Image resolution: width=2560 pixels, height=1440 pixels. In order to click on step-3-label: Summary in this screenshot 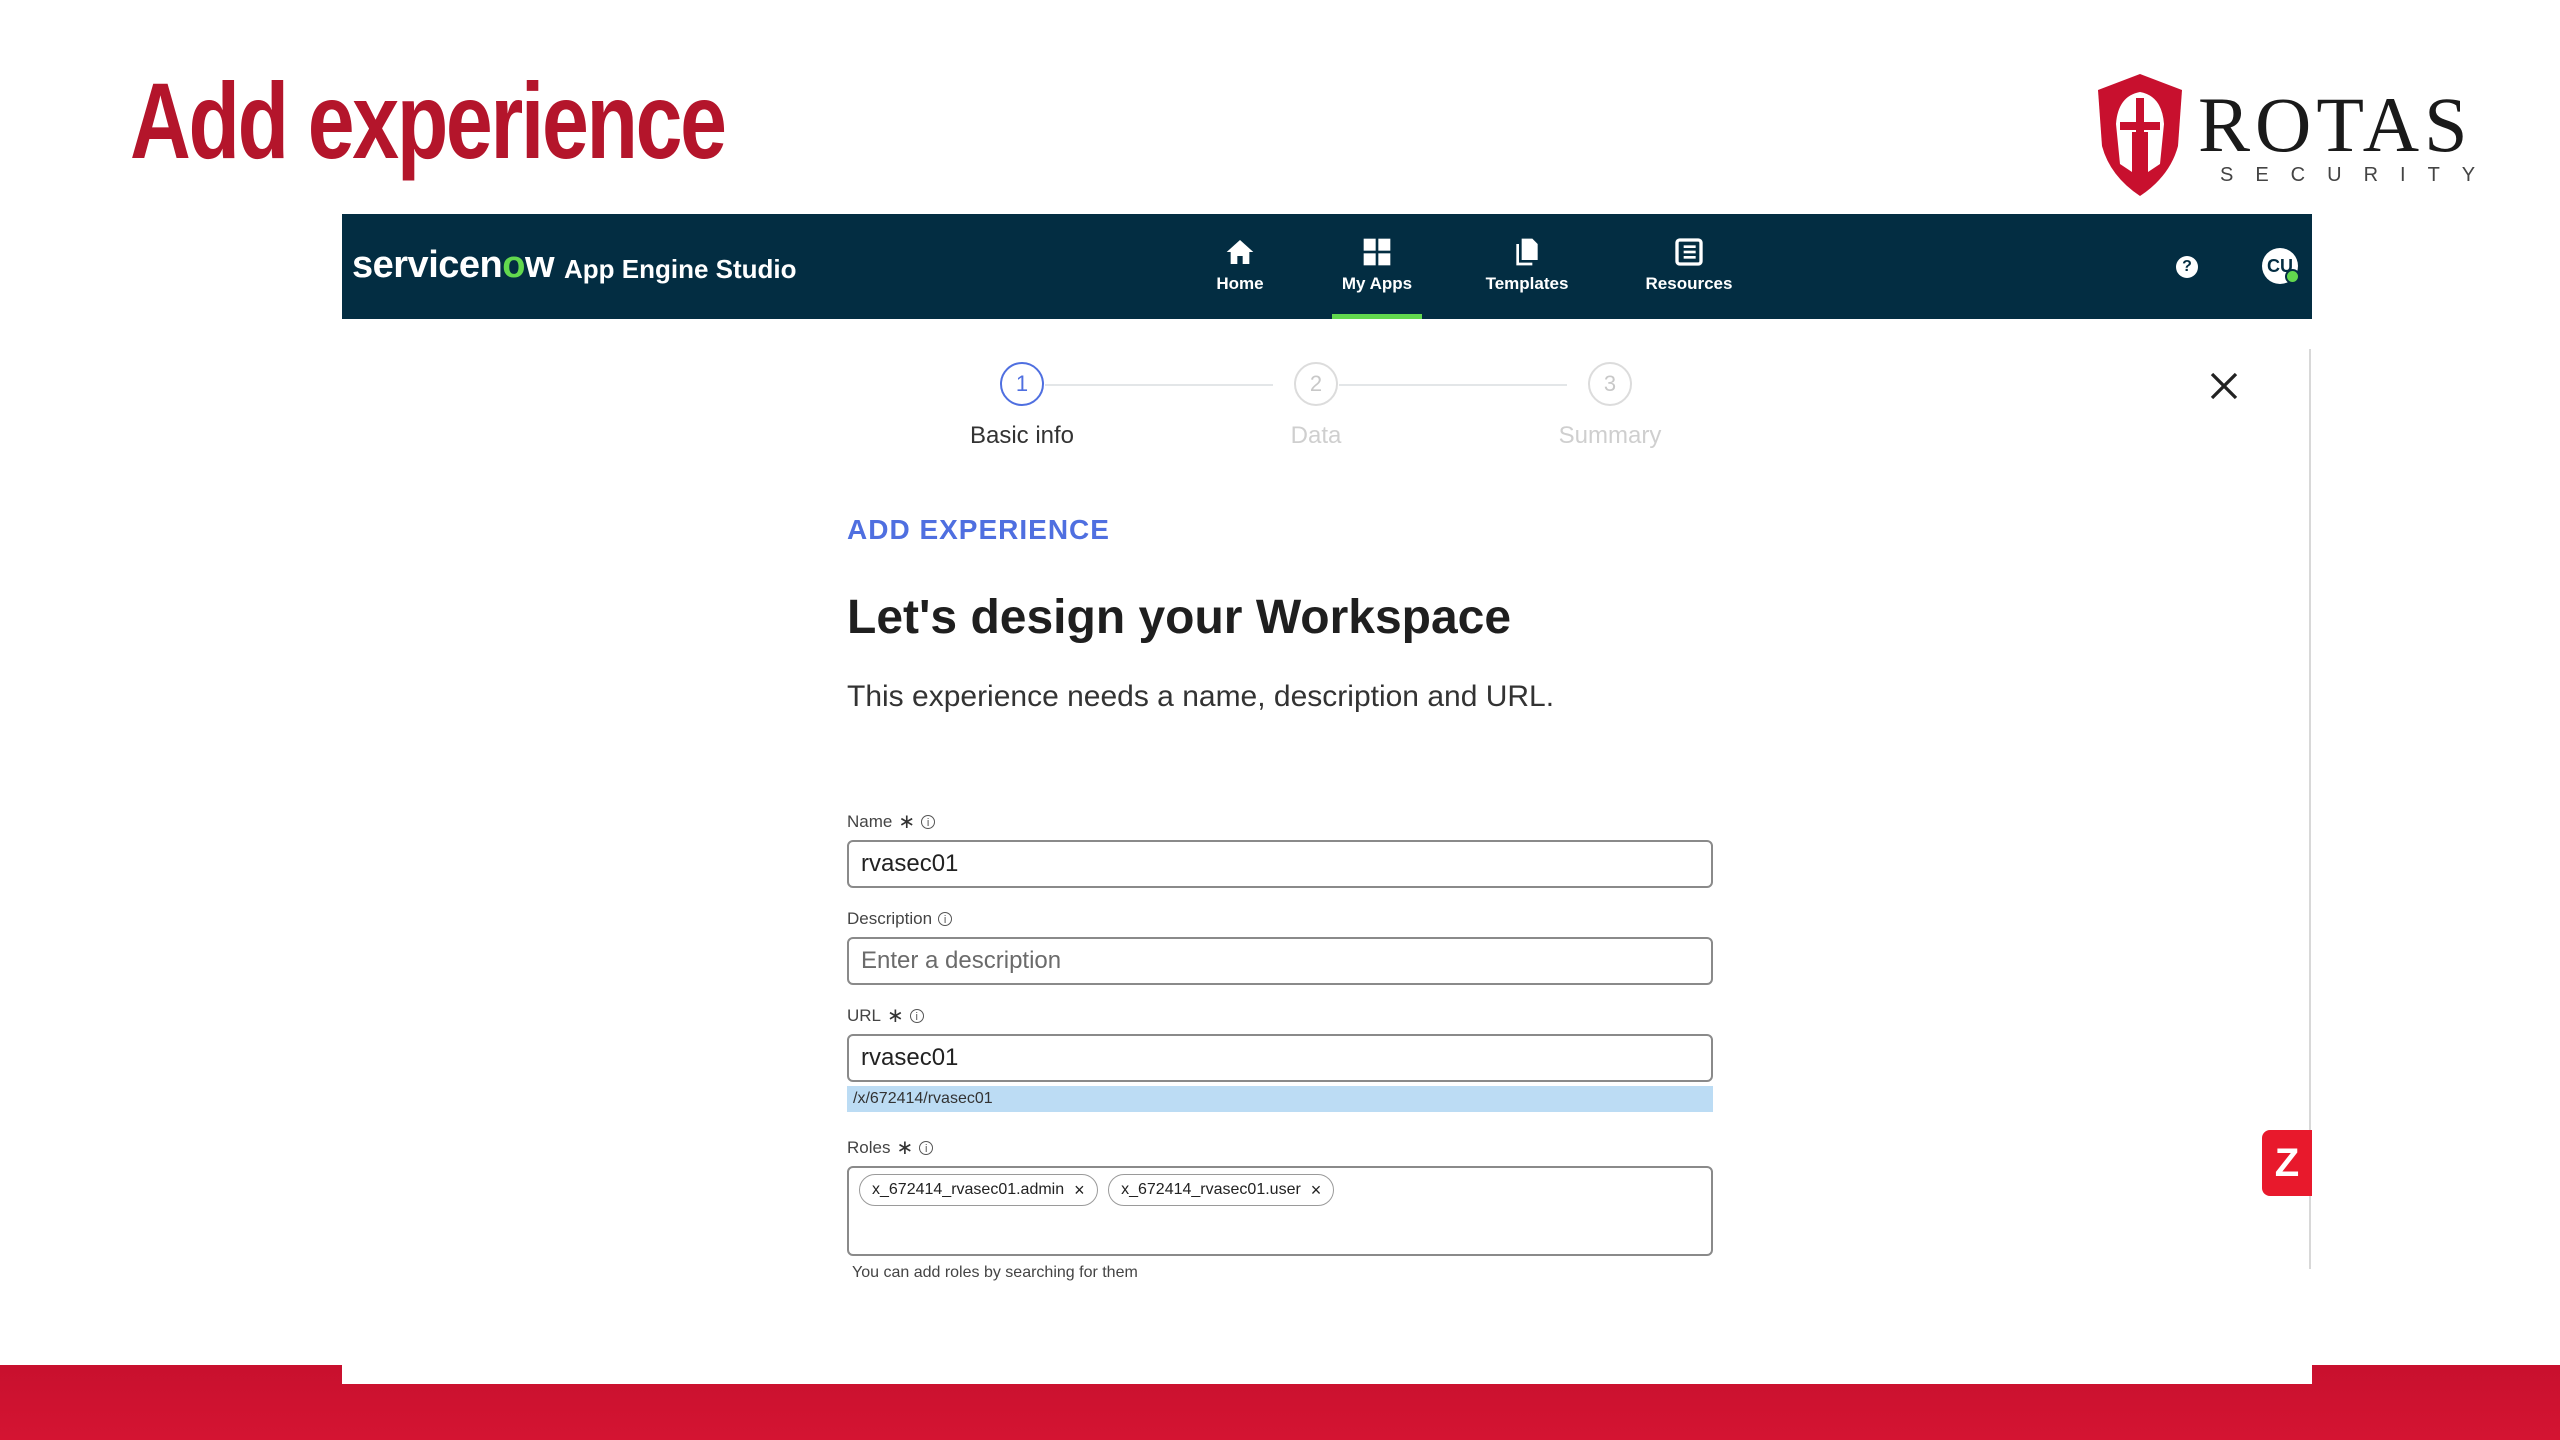, I will do `click(1610, 435)`.